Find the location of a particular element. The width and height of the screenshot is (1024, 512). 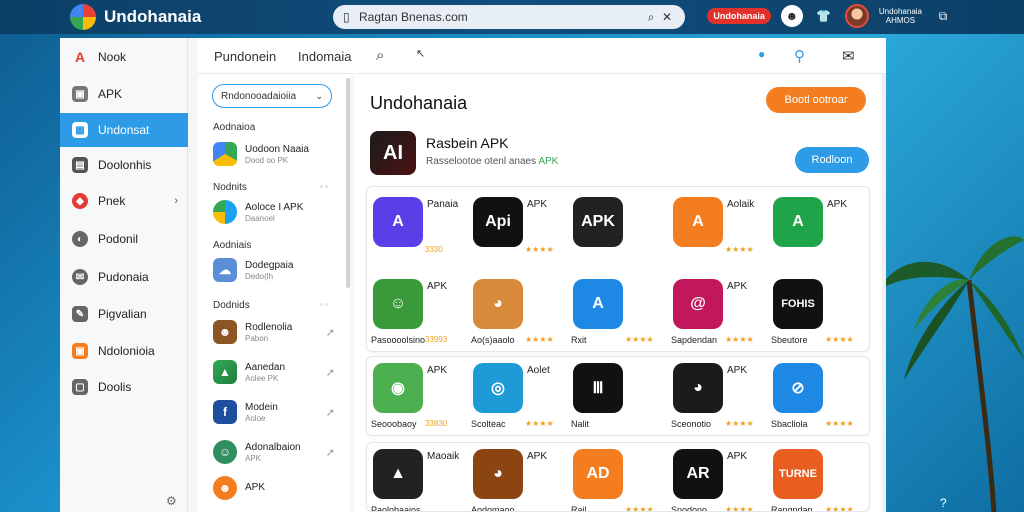

app-tile: ▲ Maoaik Paolnbaaios is located at coordinates (415, 477).